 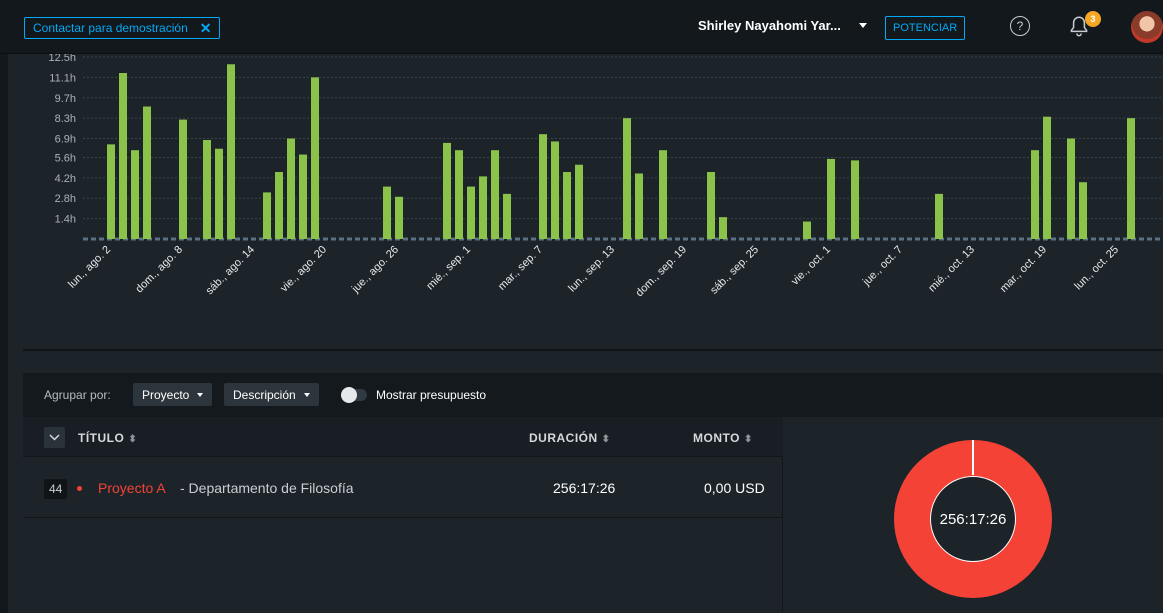 What do you see at coordinates (403, 437) in the screenshot?
I see `table-header: TÍTULO ⬍ DURACIÓN ⬍ MONTO ⬍` at bounding box center [403, 437].